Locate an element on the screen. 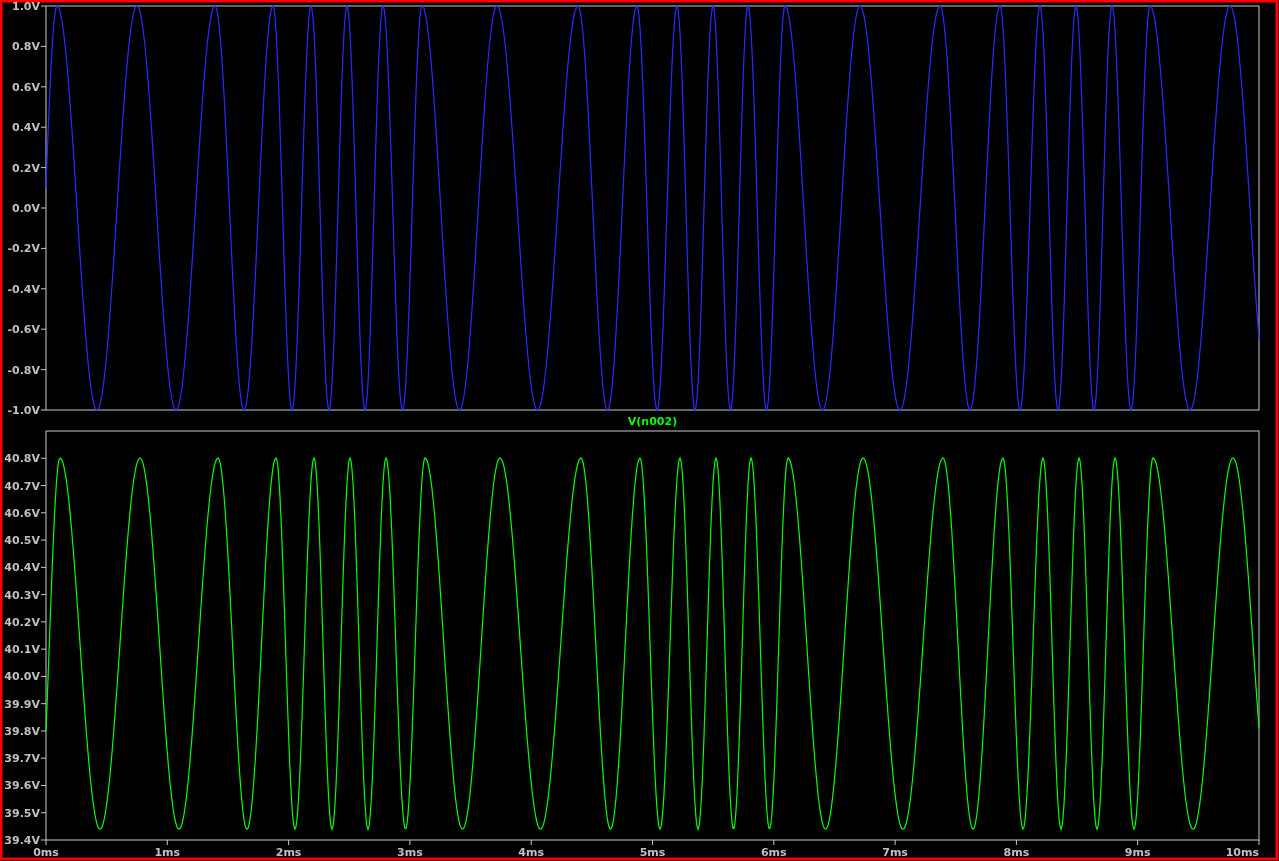  axis-label: 39.6V is located at coordinates (22, 786).